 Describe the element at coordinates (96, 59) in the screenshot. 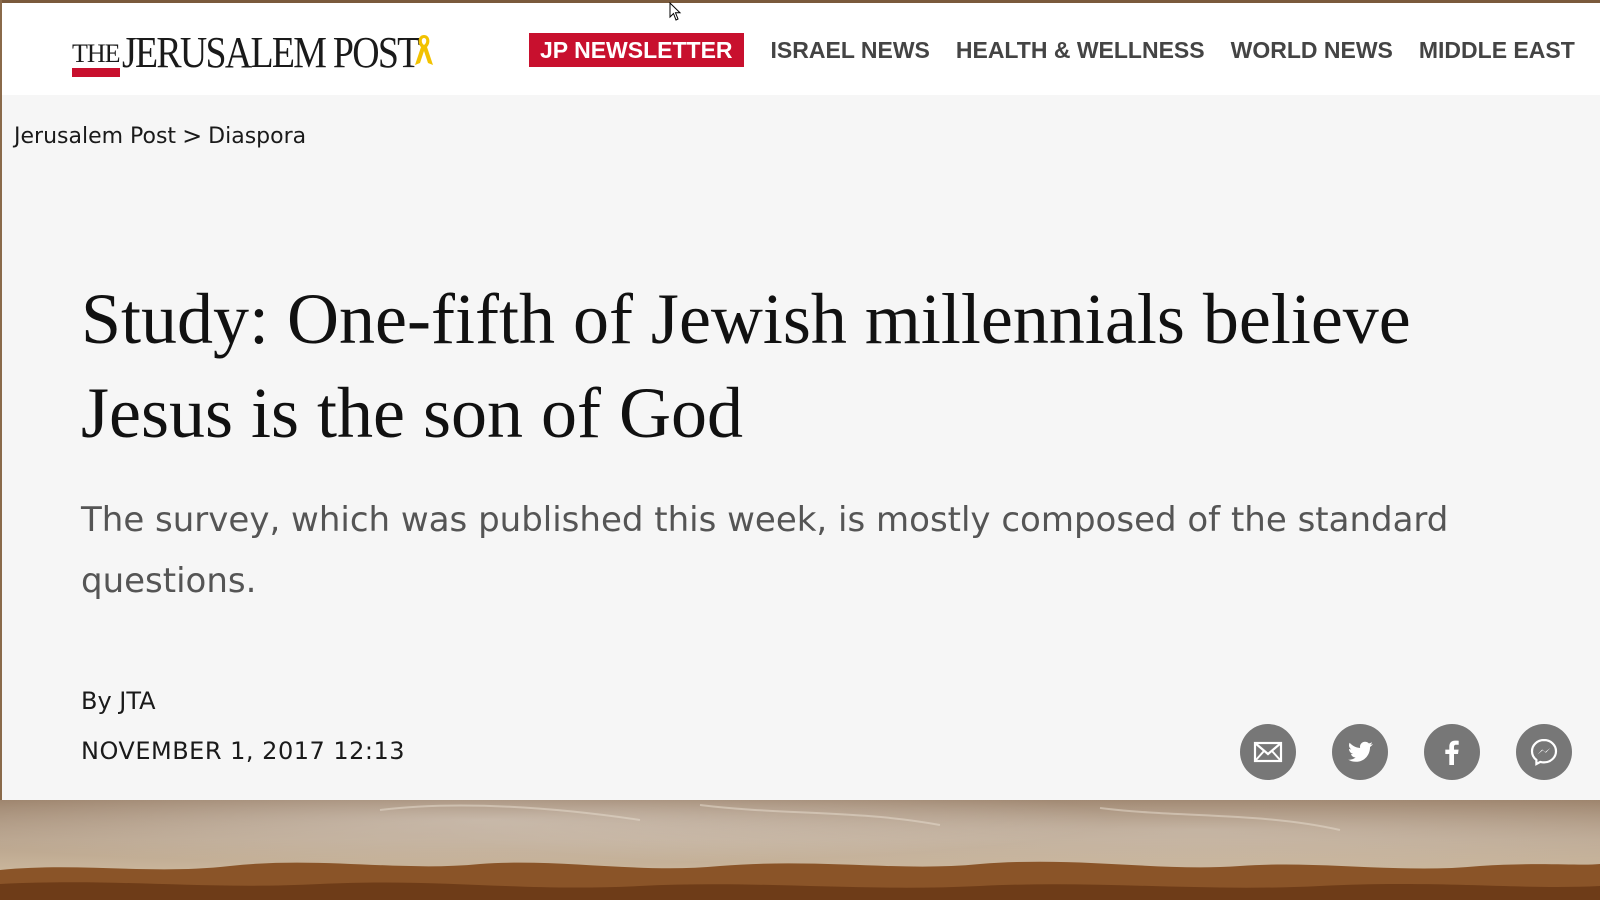

I see `logo-the: THE` at that location.